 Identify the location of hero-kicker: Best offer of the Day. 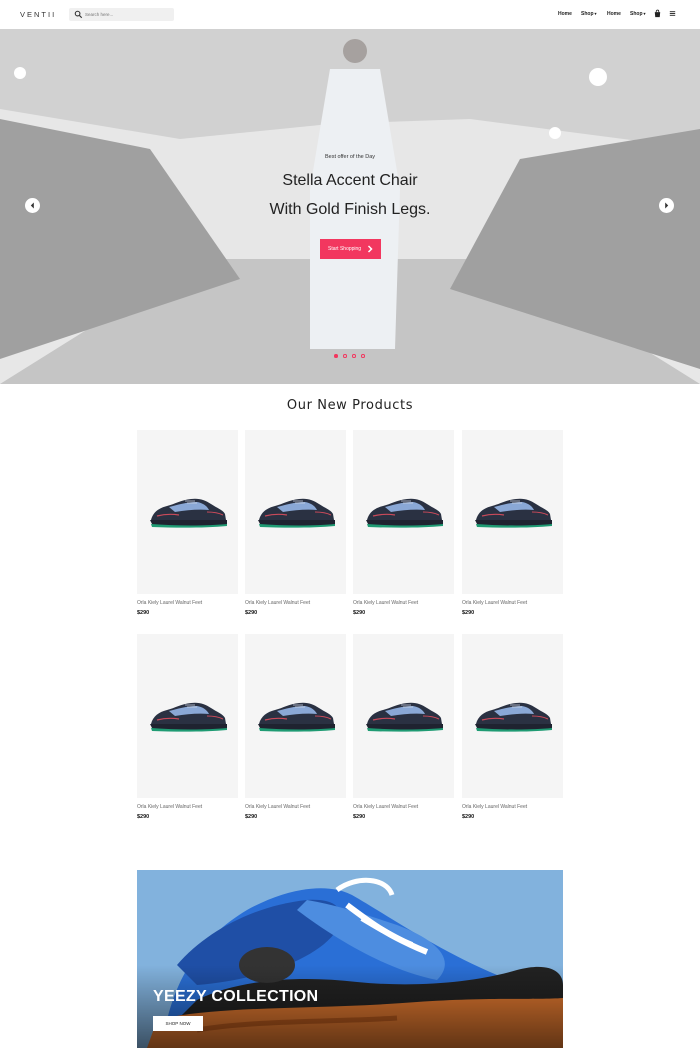
(350, 157).